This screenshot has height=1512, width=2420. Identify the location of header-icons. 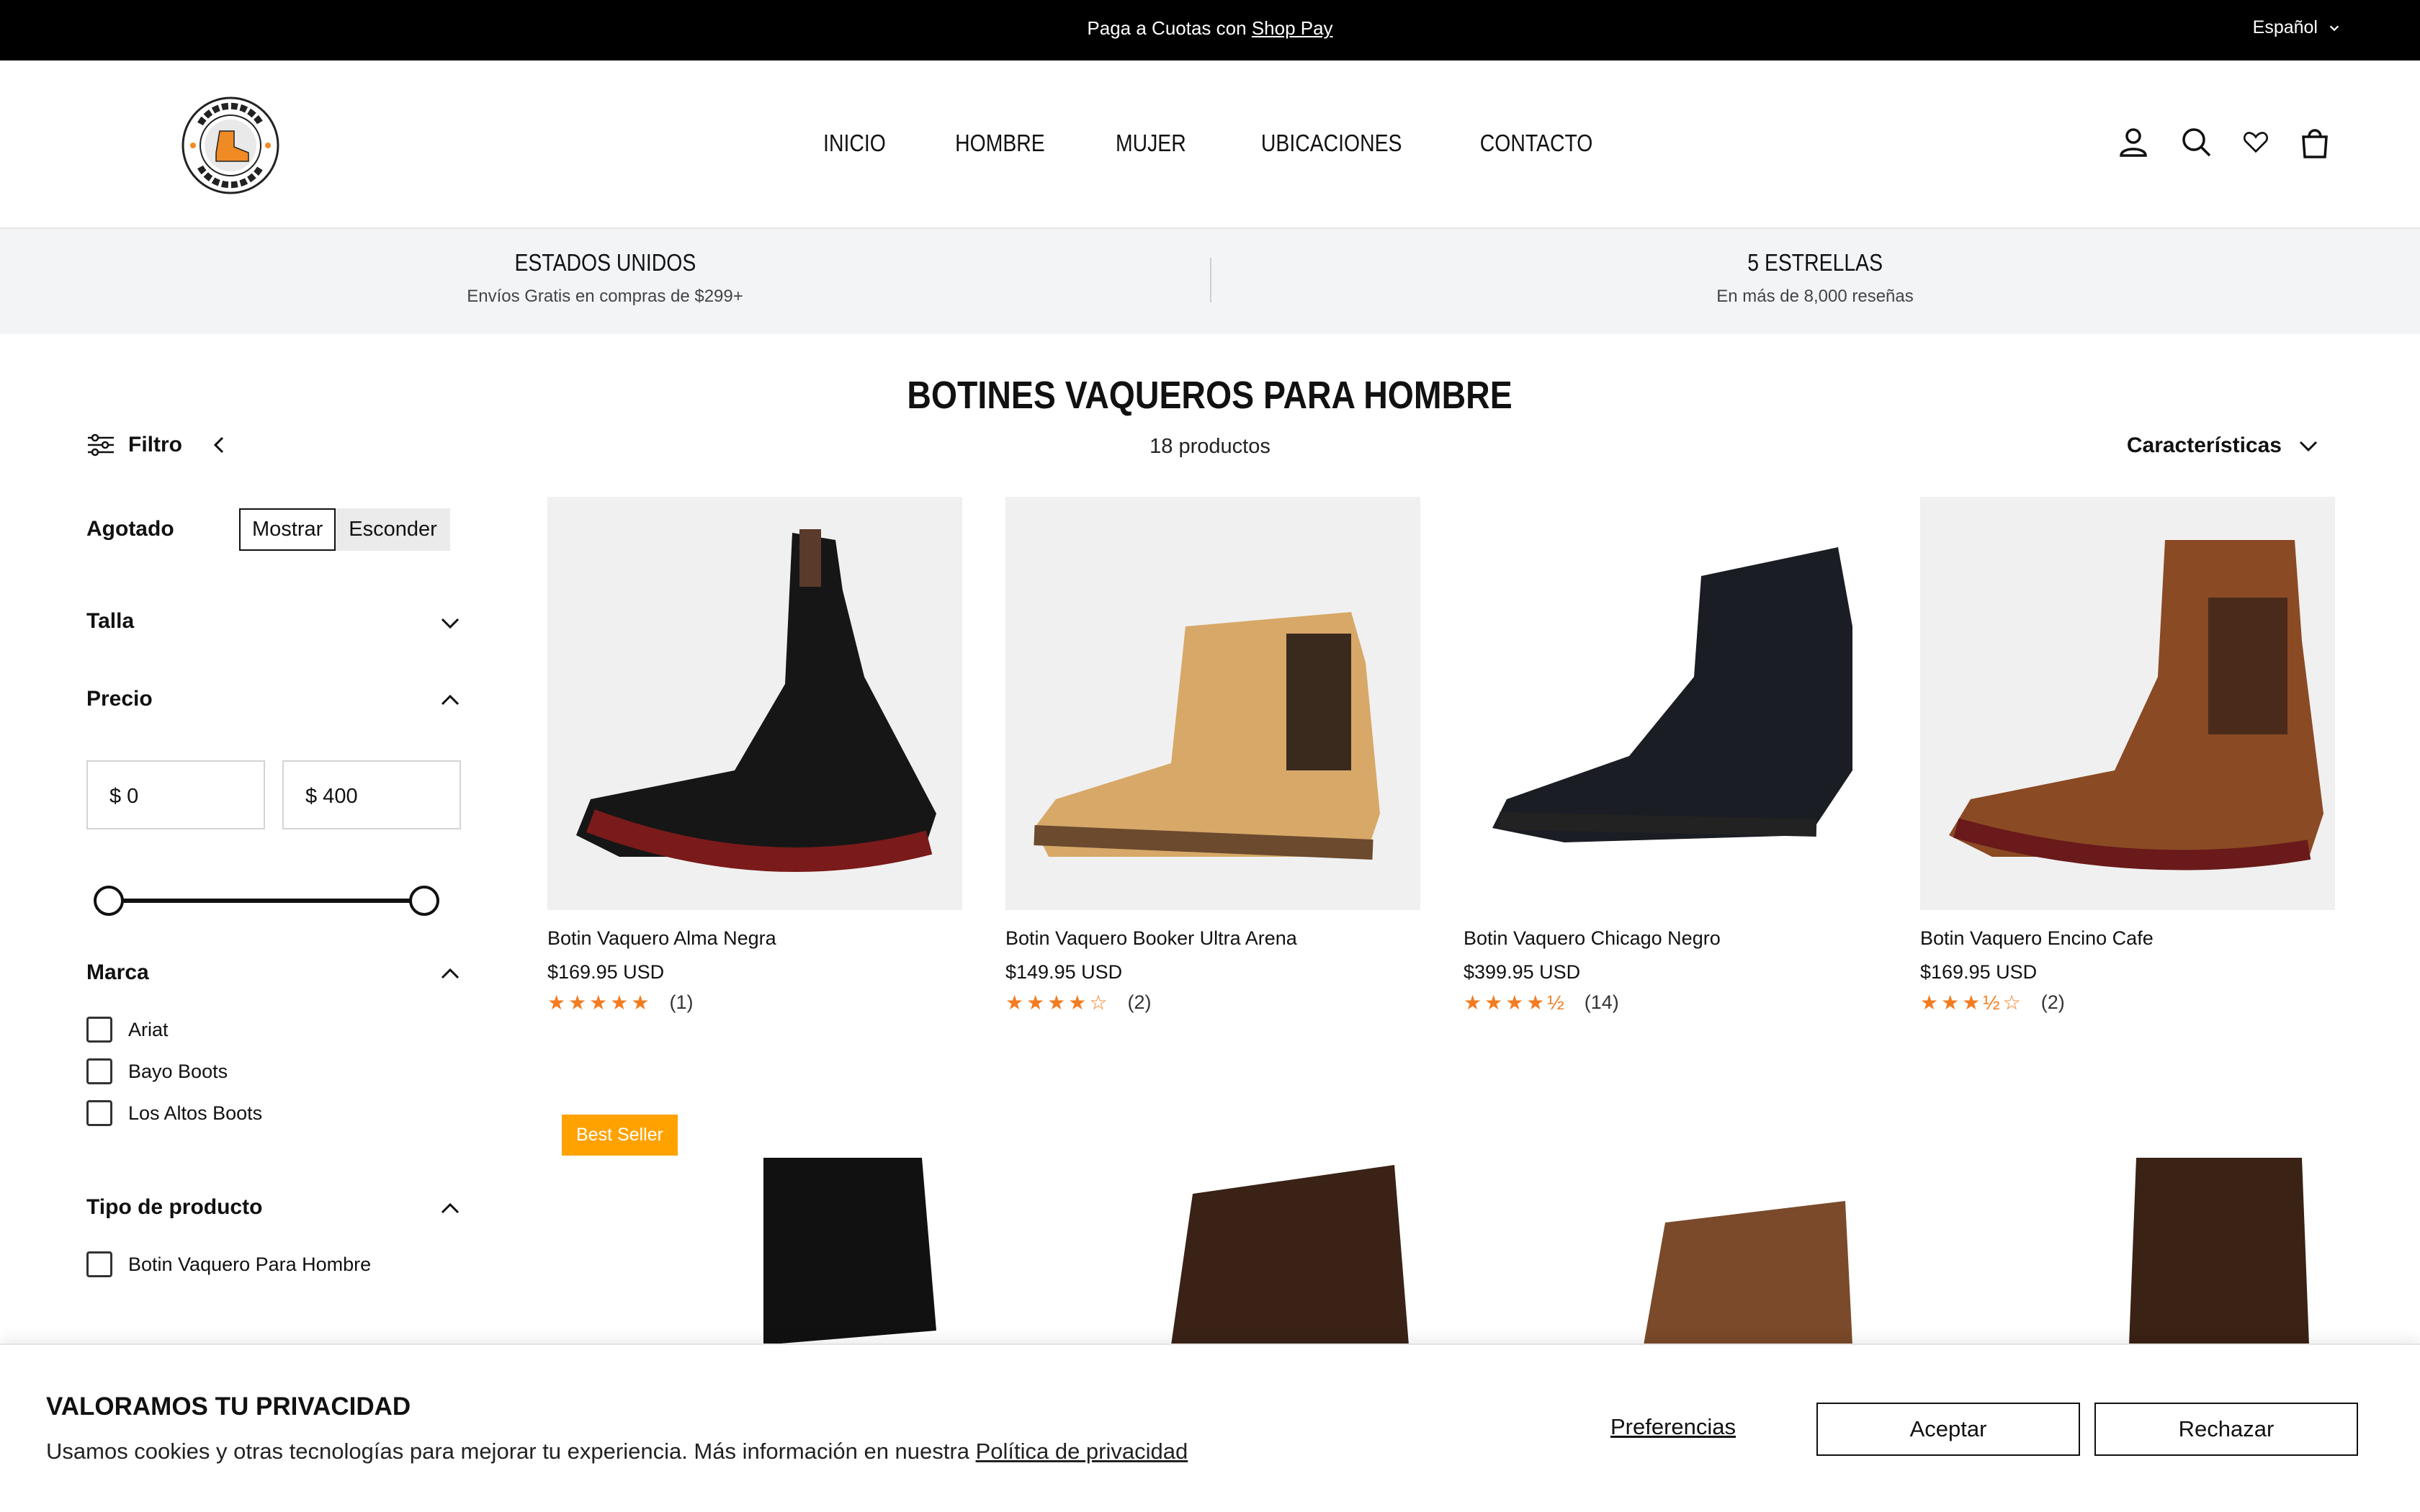
(2224, 142).